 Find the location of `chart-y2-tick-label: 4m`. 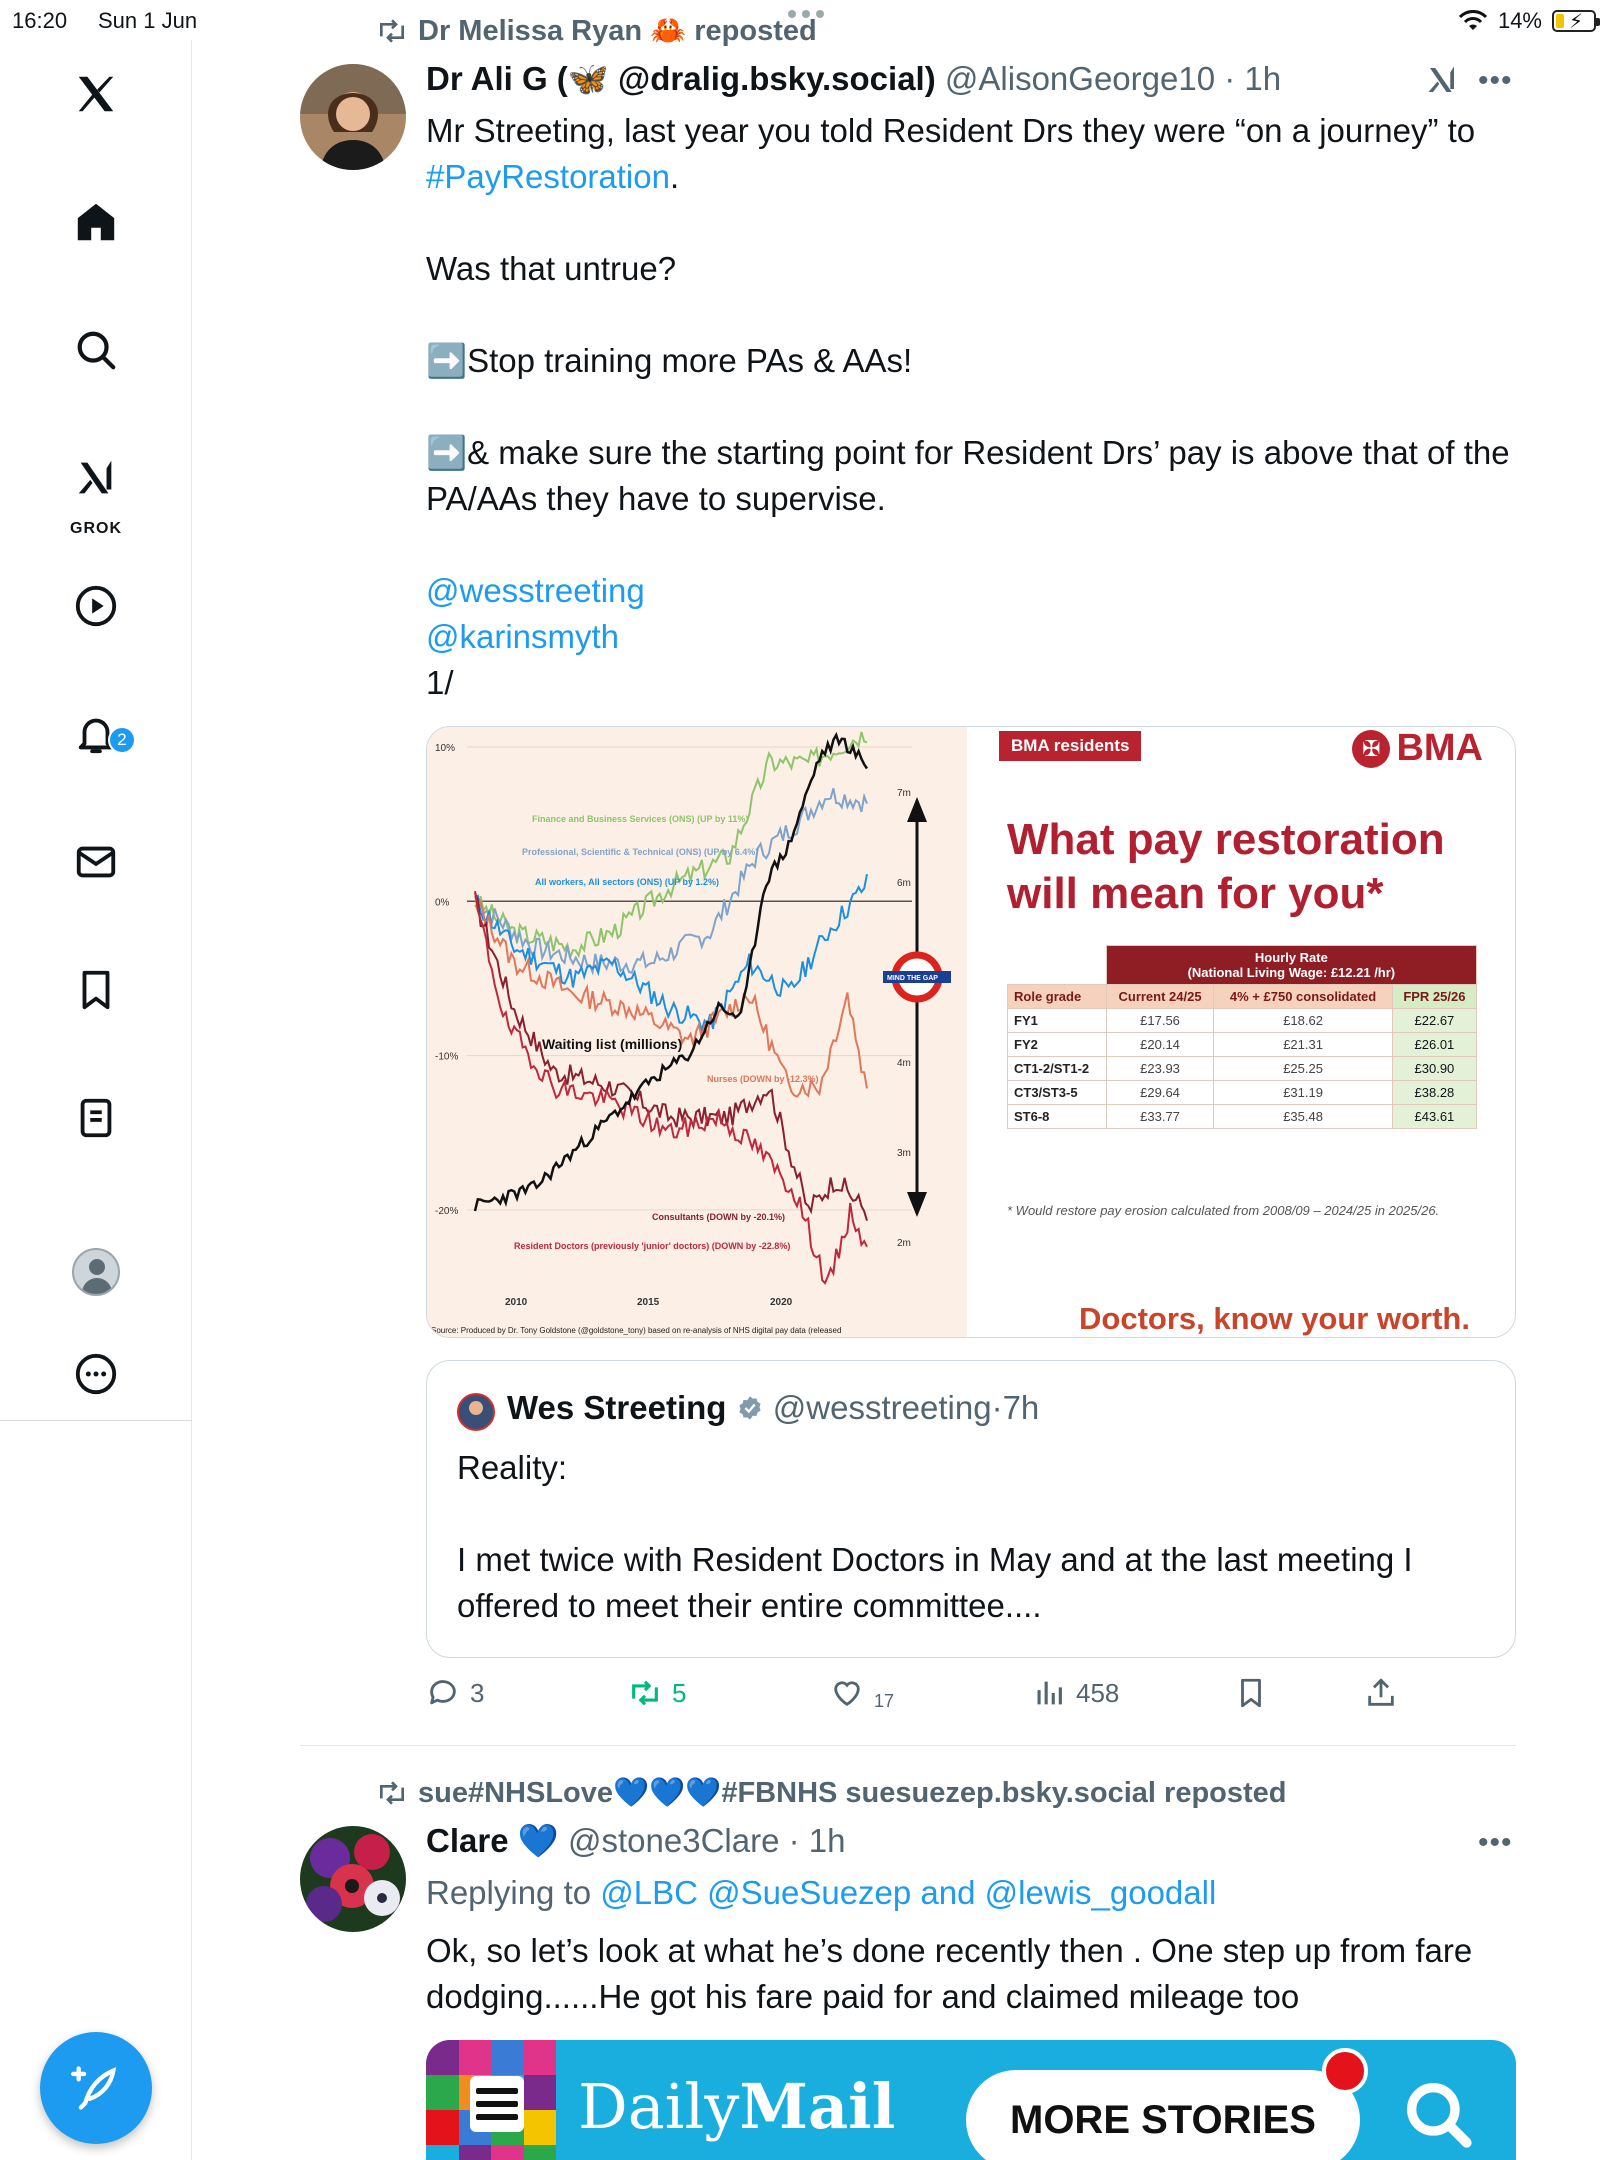

chart-y2-tick-label: 4m is located at coordinates (904, 1063).